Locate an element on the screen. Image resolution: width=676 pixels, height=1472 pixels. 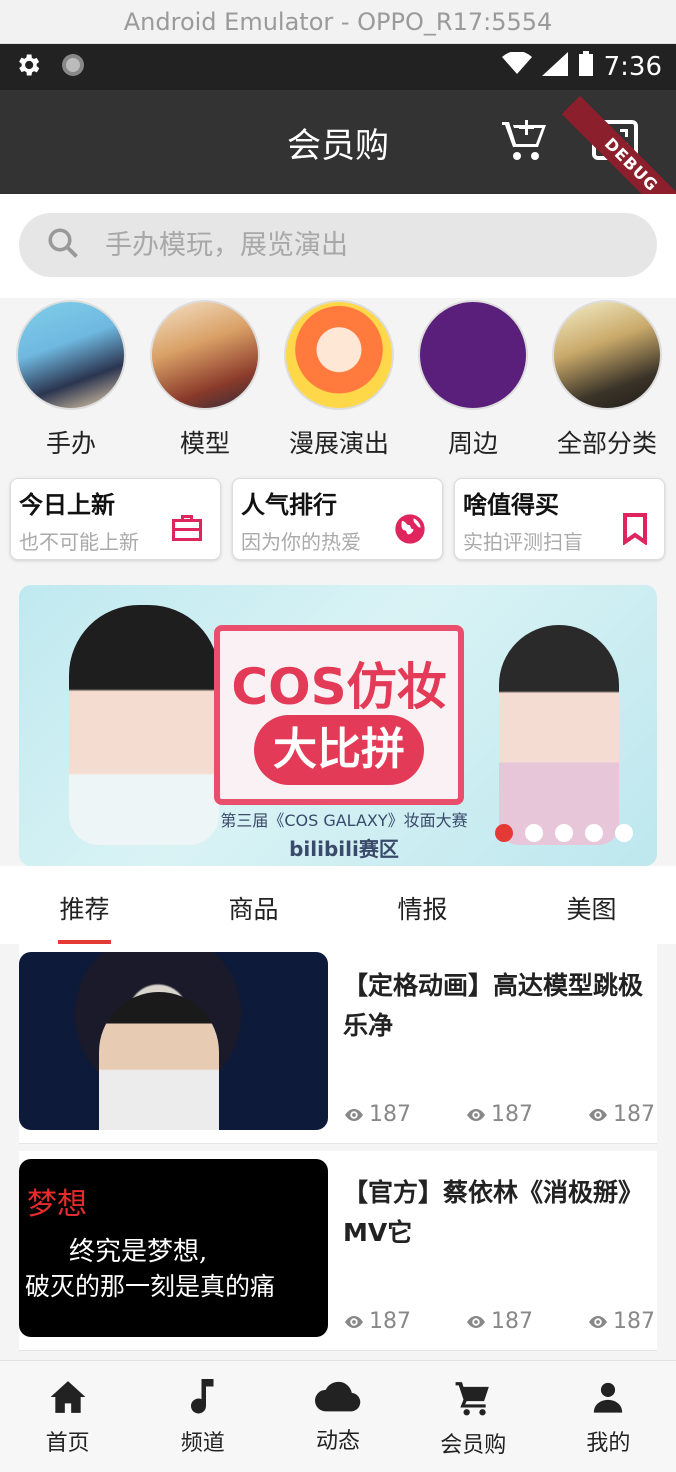
item-title: 【官方】蔡依林《消极掰》MV它 is located at coordinates (493, 1212).